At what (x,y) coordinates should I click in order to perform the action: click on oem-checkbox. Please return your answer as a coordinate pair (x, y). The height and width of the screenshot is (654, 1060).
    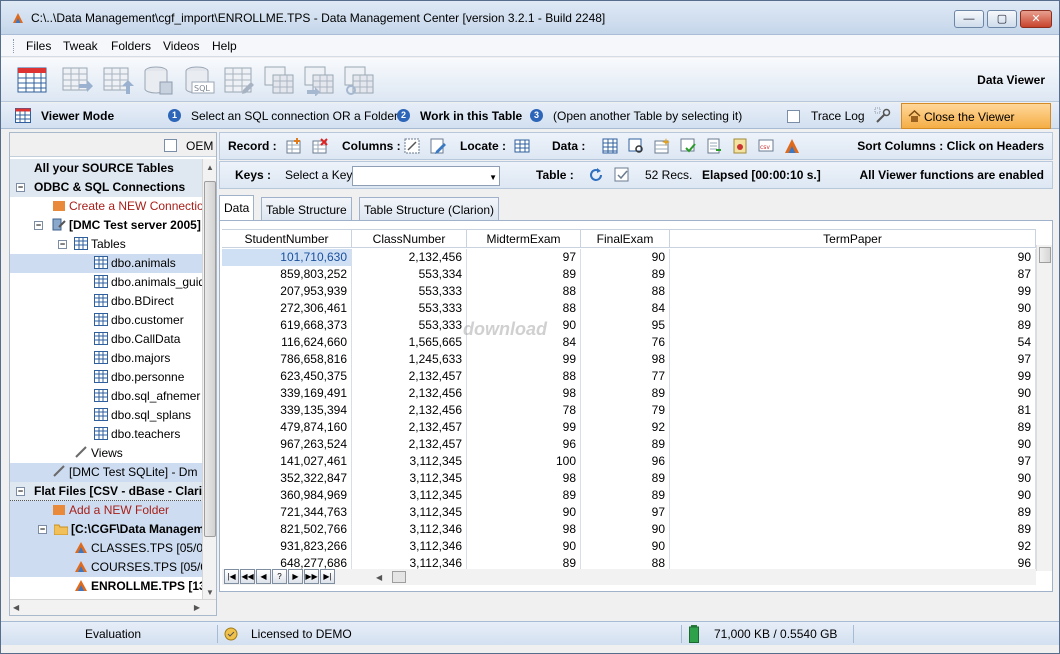
    Looking at the image, I should click on (170, 145).